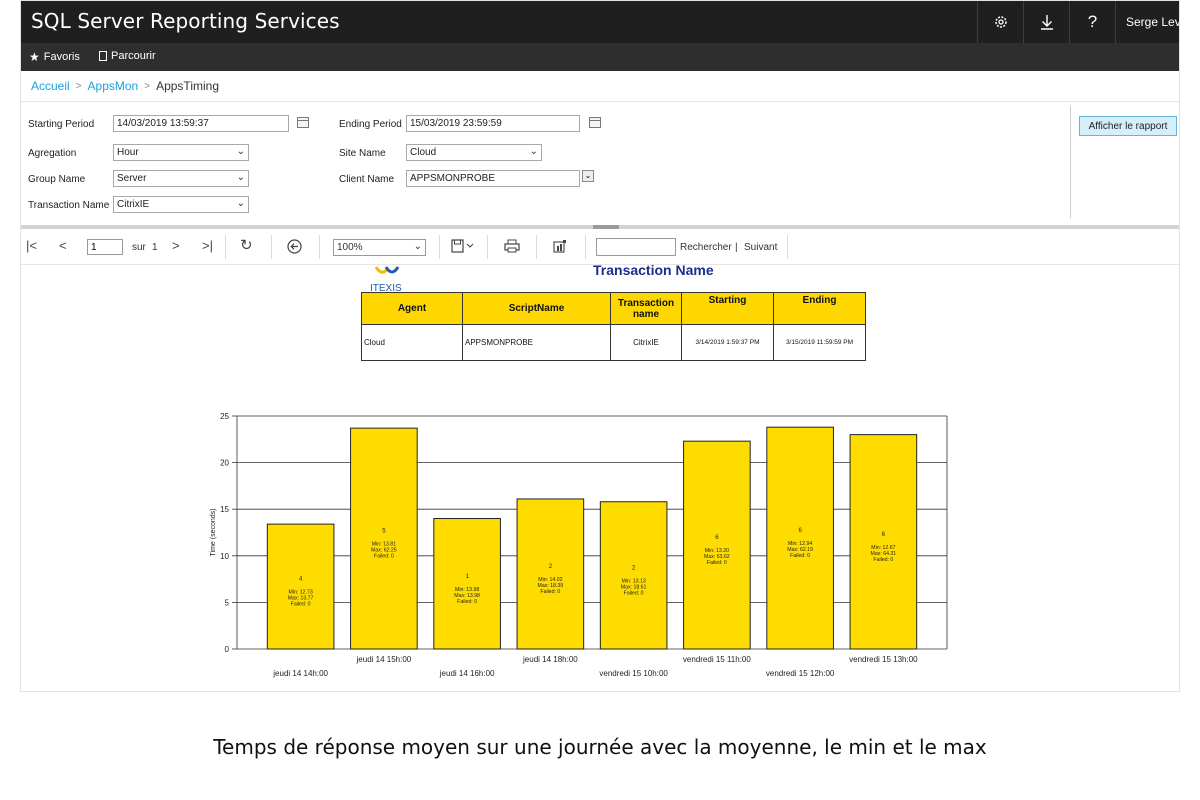 This screenshot has height=800, width=1200. Describe the element at coordinates (560, 247) in the screenshot. I see `data-feed-icon` at that location.